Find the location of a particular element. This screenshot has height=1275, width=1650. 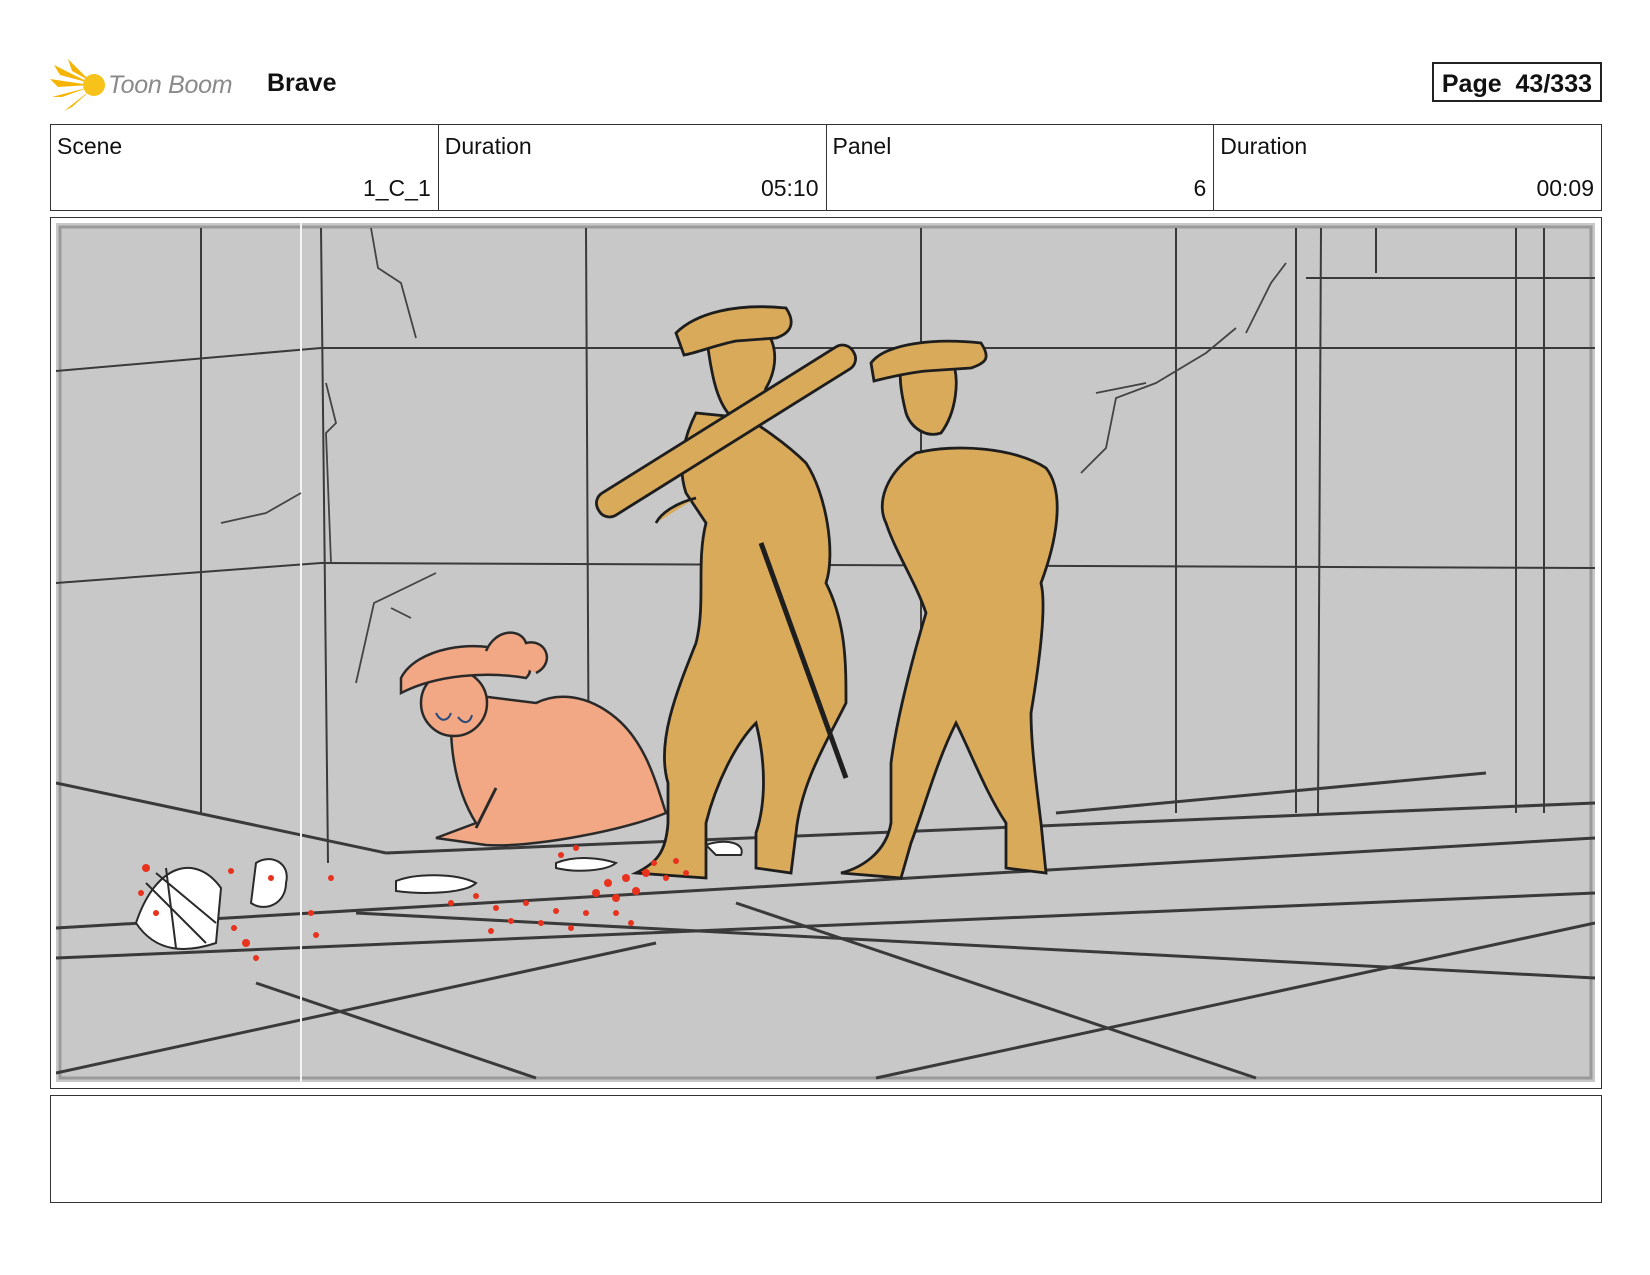

scene-duration-value: 05:10 is located at coordinates (789, 188).